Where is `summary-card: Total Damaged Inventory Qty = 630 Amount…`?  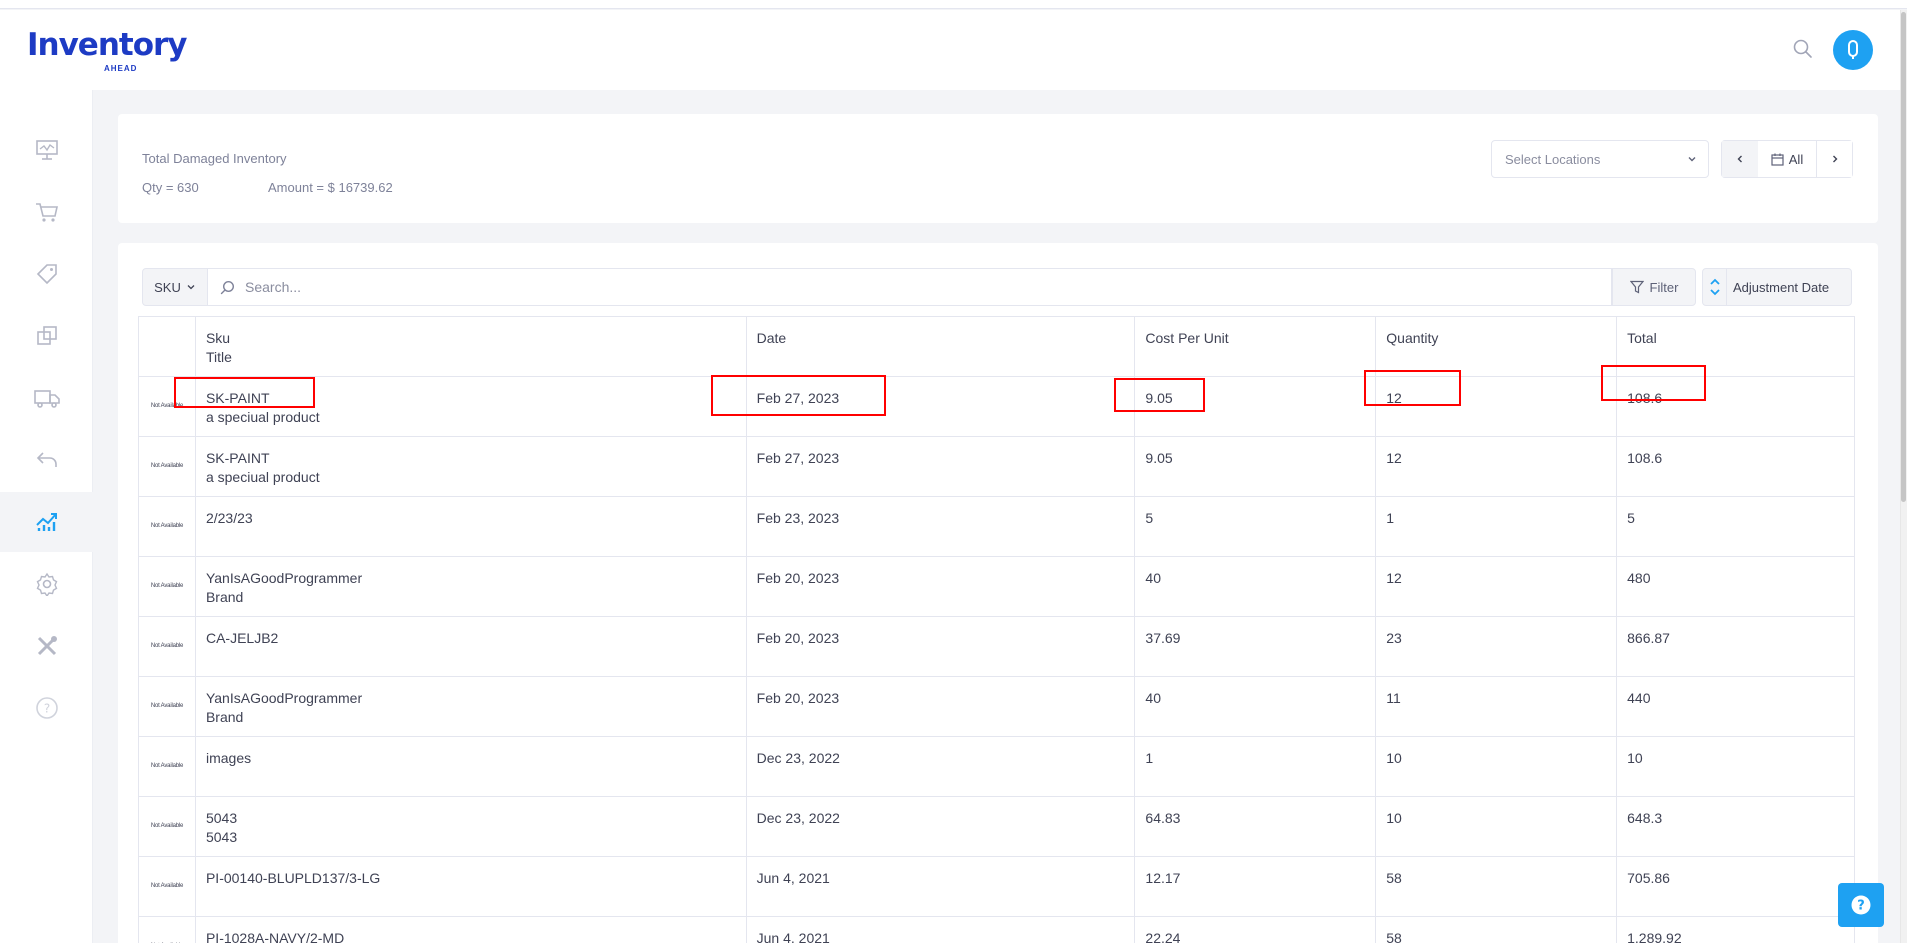 summary-card: Total Damaged Inventory Qty = 630 Amount… is located at coordinates (998, 168).